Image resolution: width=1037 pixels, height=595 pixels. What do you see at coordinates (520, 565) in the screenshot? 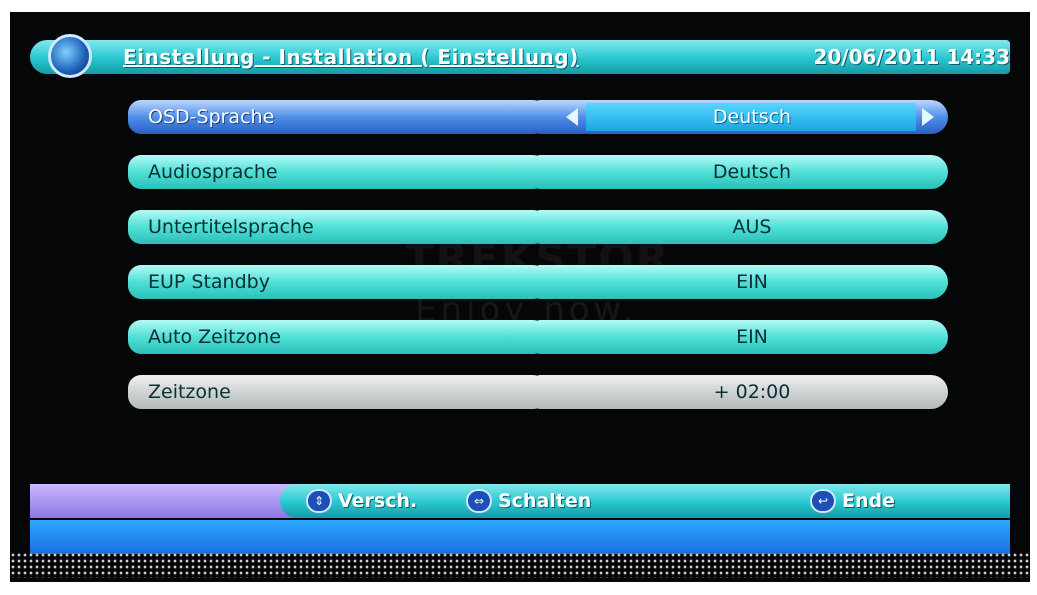
I see `decorative-dots` at bounding box center [520, 565].